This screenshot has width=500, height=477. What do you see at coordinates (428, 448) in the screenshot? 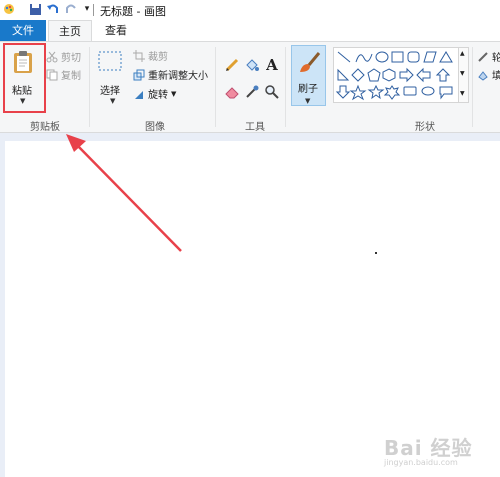
I see `watermark-brand: Bai 经验` at bounding box center [428, 448].